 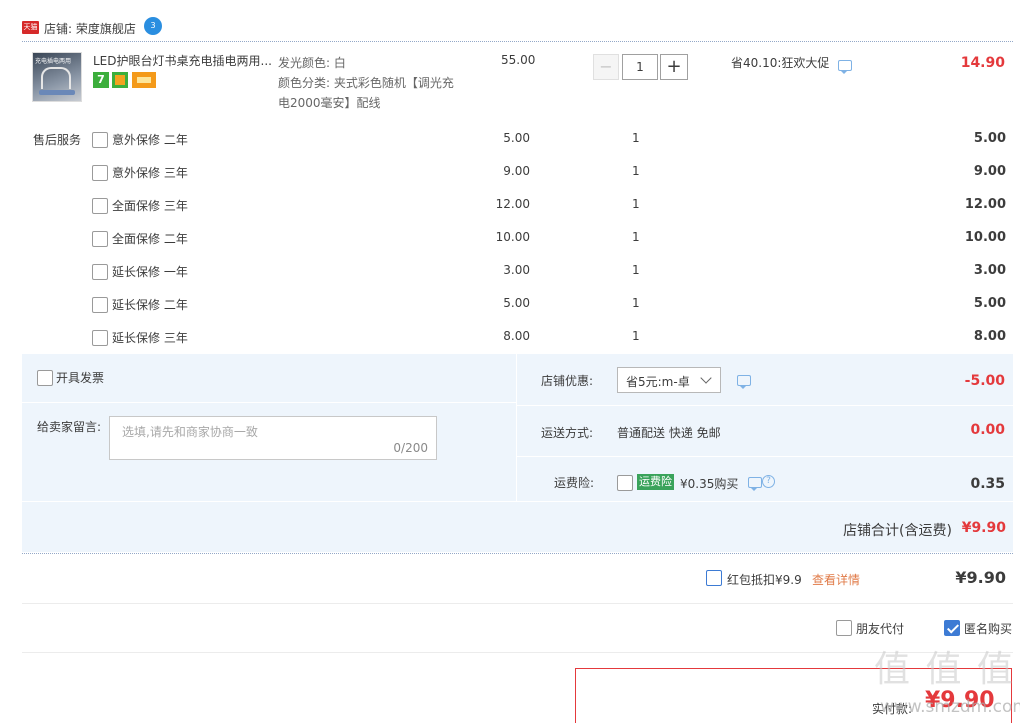 I want to click on discount-select: 省5元:m-卓, so click(x=669, y=380).